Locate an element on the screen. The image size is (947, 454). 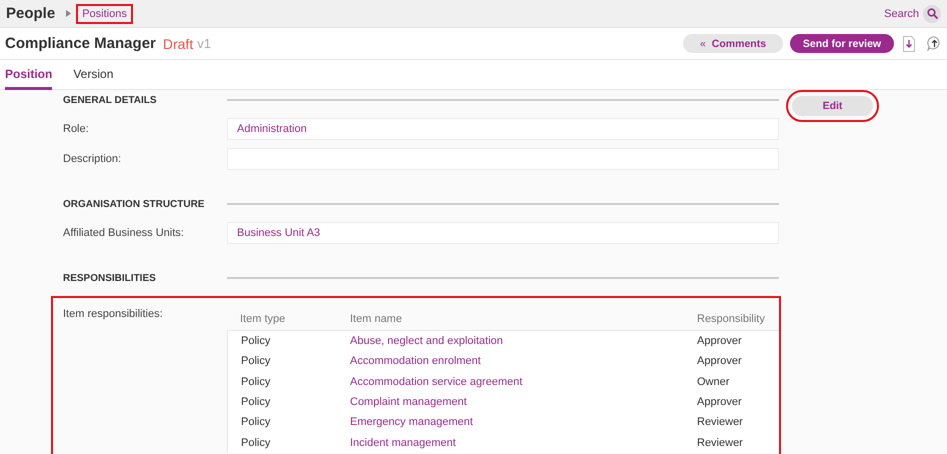
section-heading: RESPONSIBILITIES is located at coordinates (110, 278).